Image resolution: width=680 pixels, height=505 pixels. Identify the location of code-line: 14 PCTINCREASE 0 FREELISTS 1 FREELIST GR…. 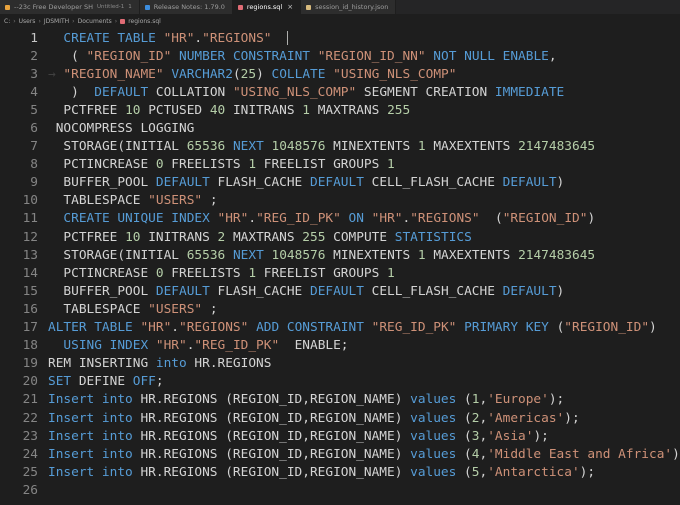
(340, 273).